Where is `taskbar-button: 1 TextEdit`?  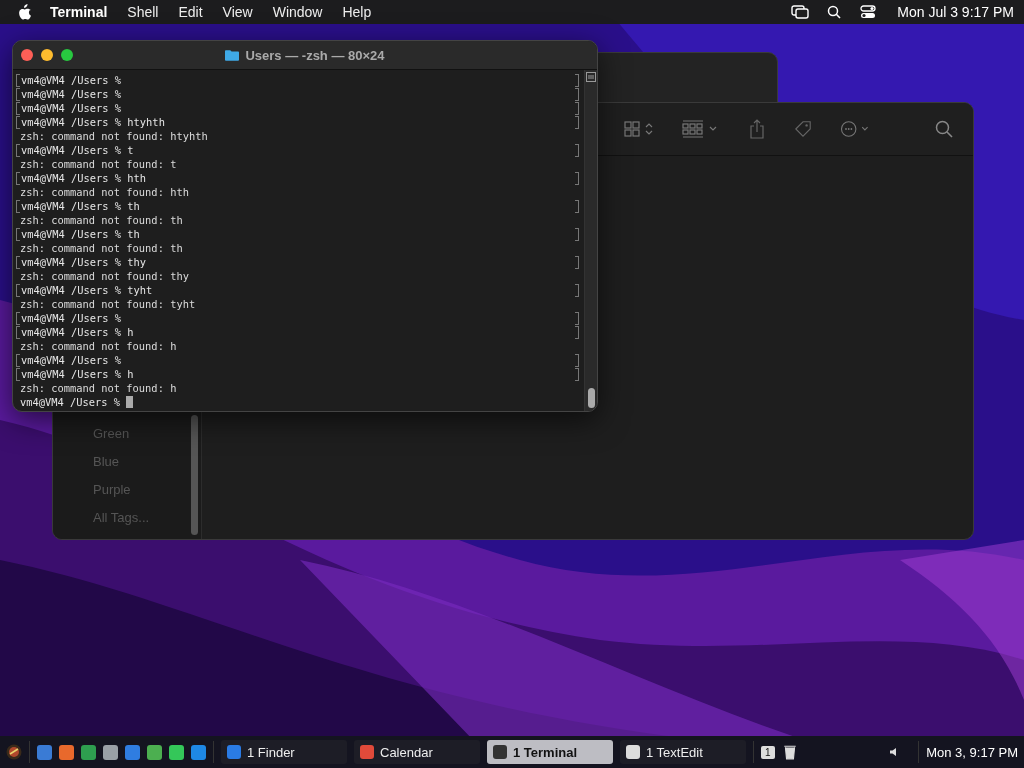
taskbar-button: 1 TextEdit is located at coordinates (683, 752).